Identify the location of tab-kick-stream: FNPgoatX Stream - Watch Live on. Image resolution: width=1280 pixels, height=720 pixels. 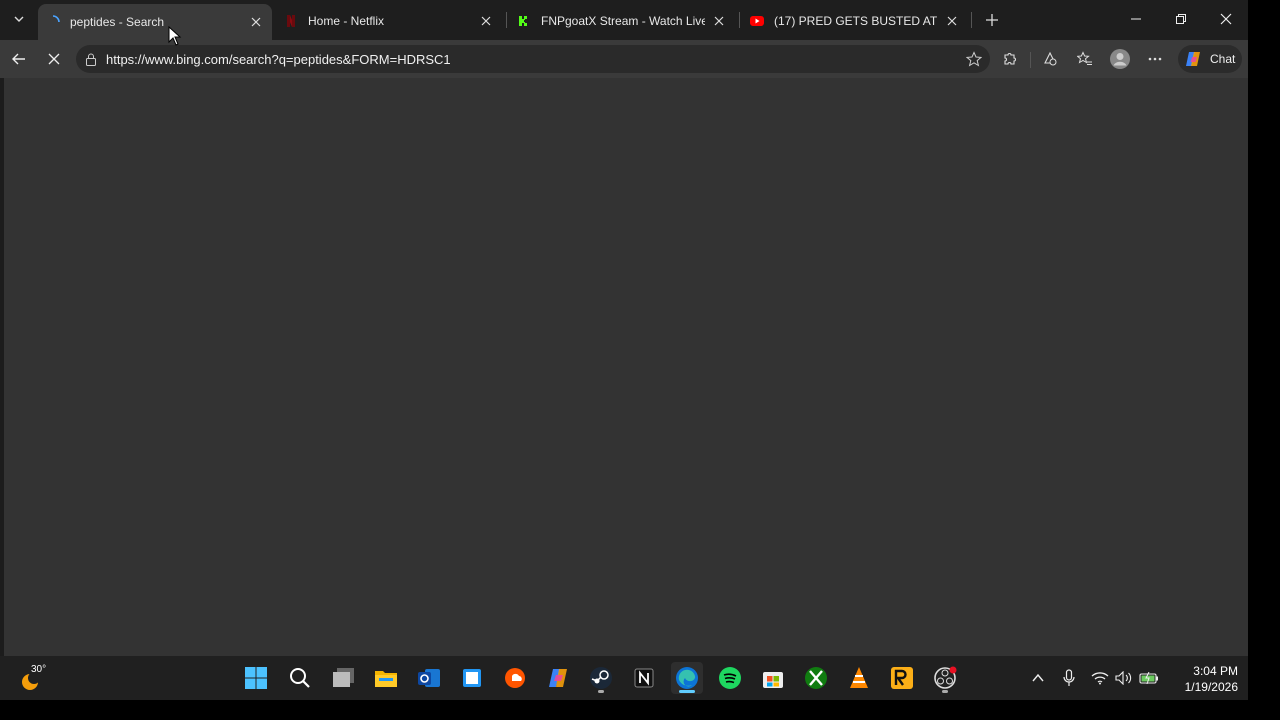
(622, 21).